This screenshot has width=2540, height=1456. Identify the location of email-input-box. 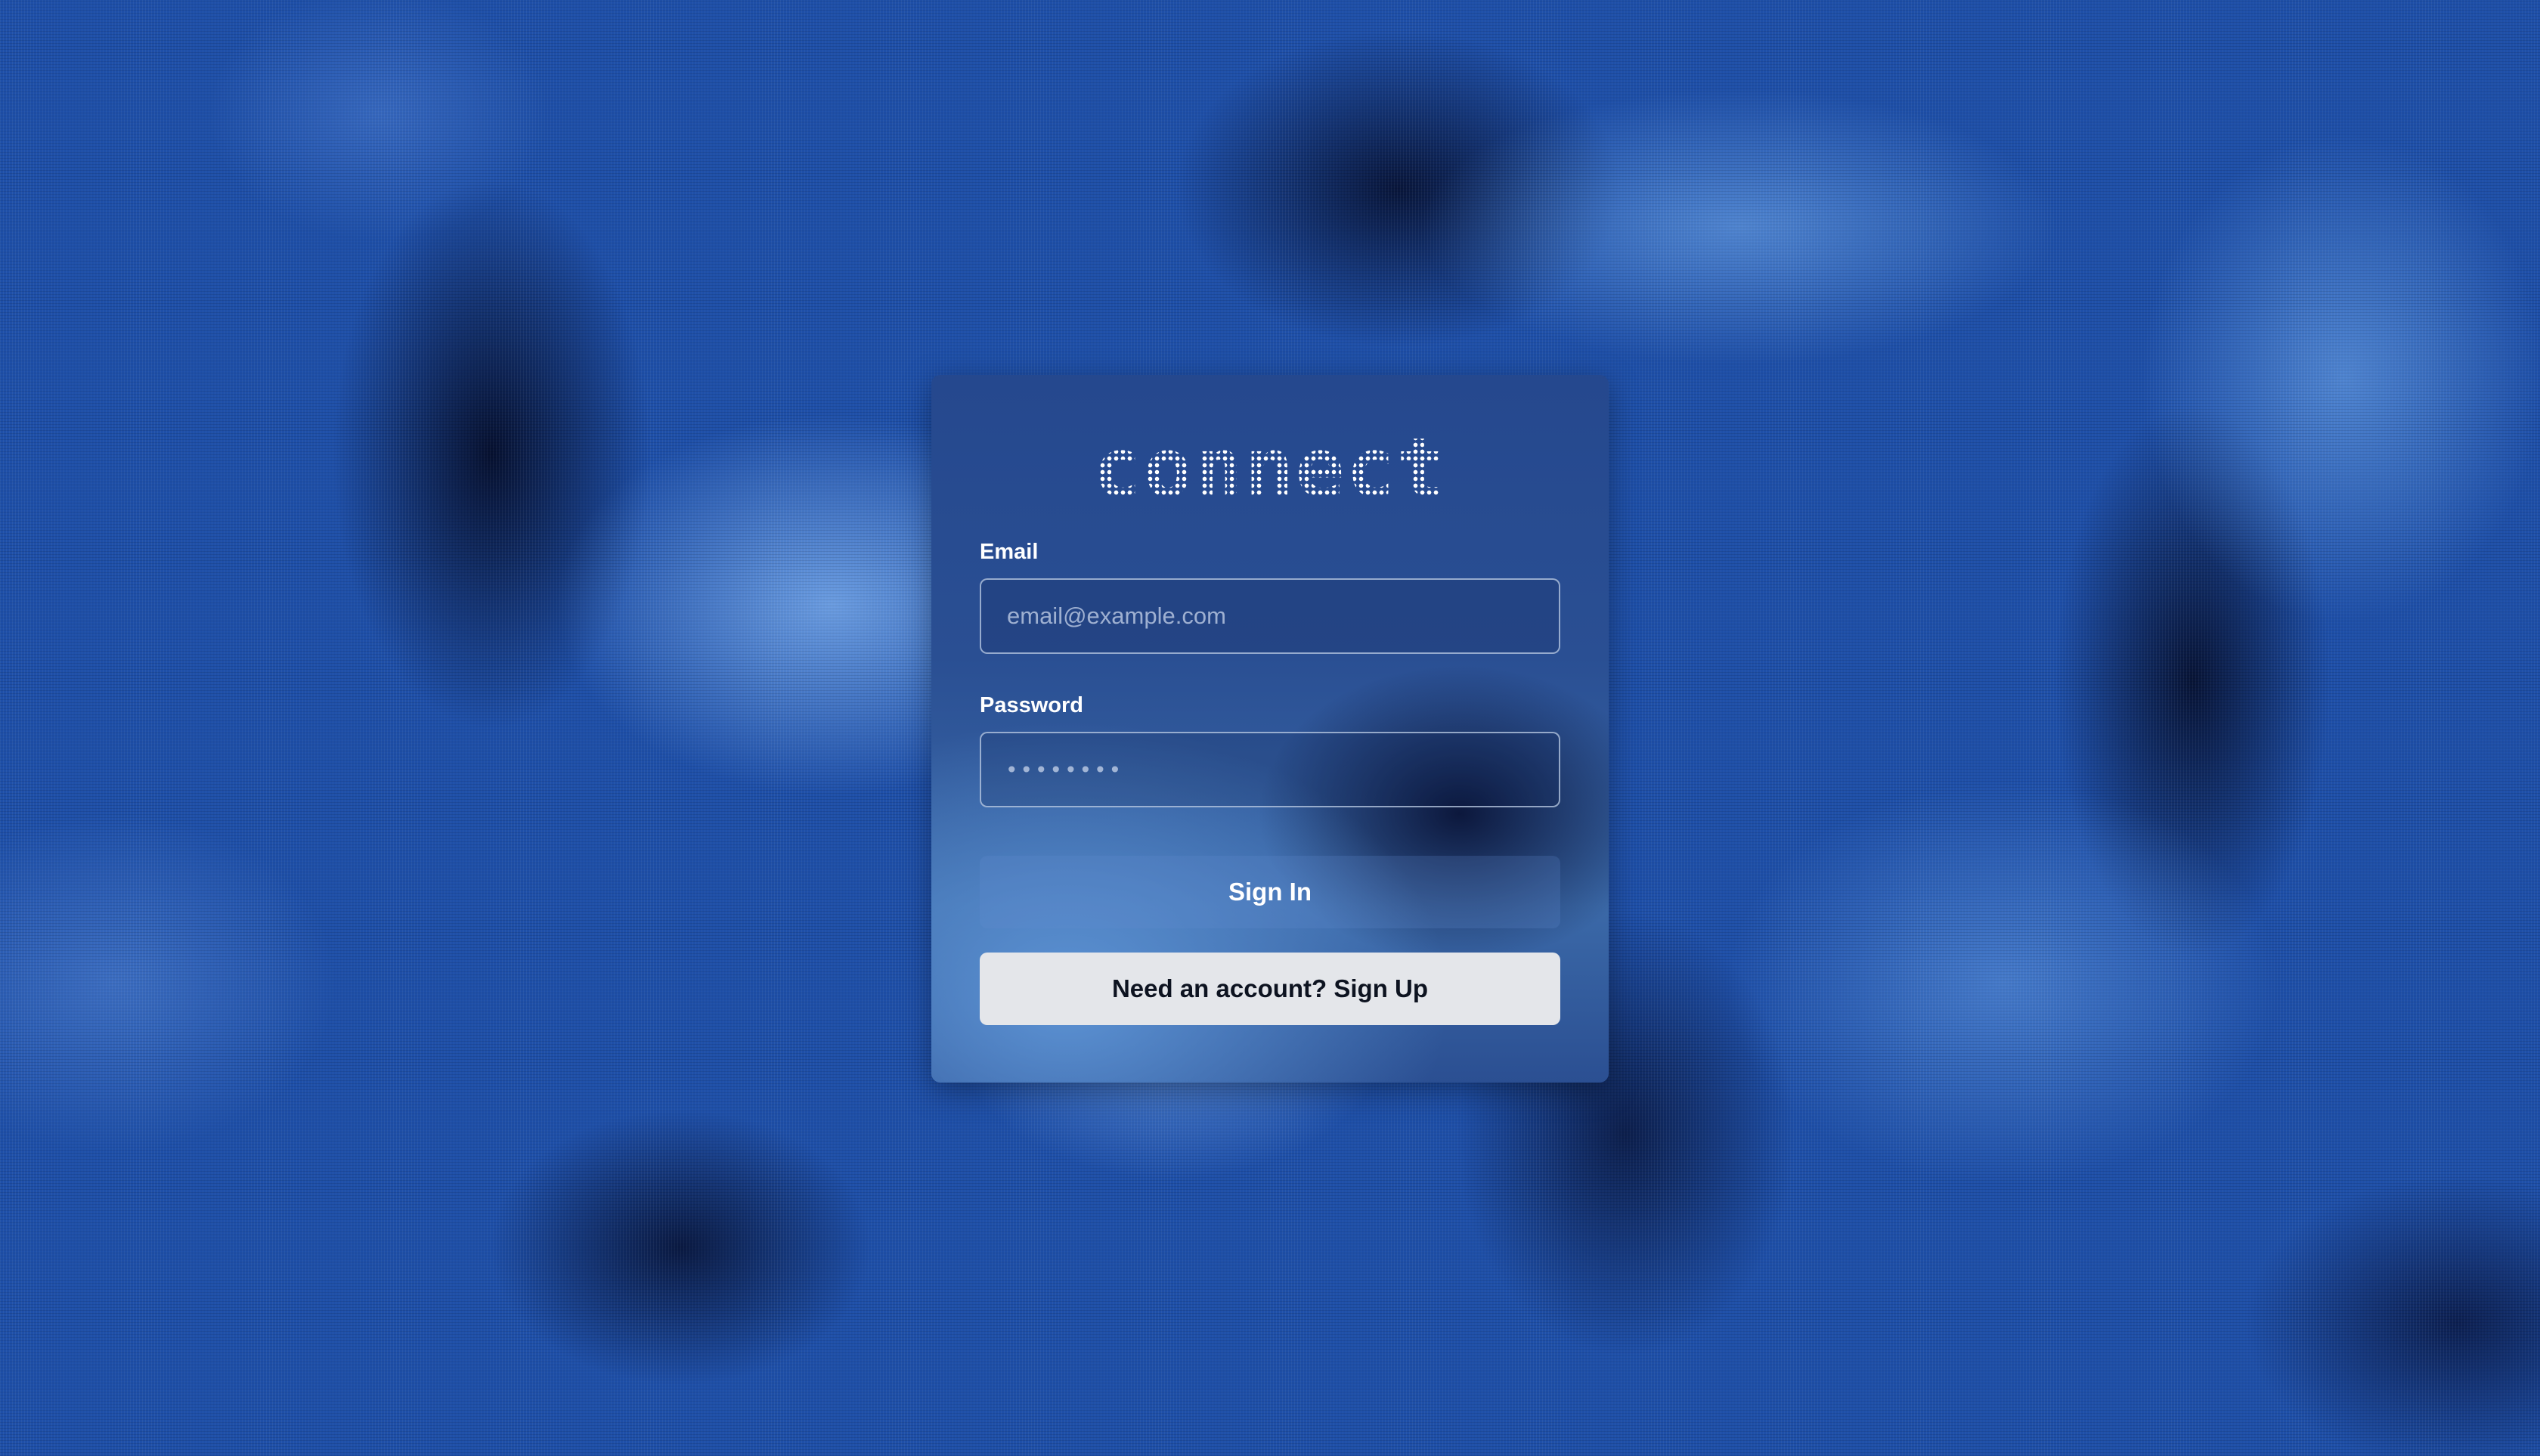
(1270, 616).